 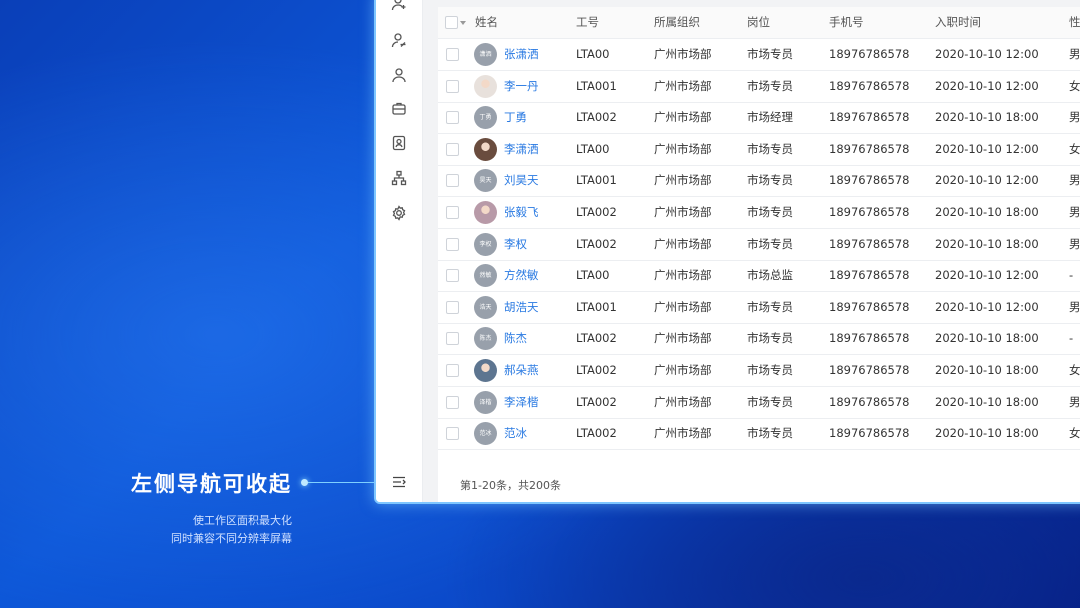 What do you see at coordinates (211, 484) in the screenshot?
I see `annotation-title: 左侧导航可收起` at bounding box center [211, 484].